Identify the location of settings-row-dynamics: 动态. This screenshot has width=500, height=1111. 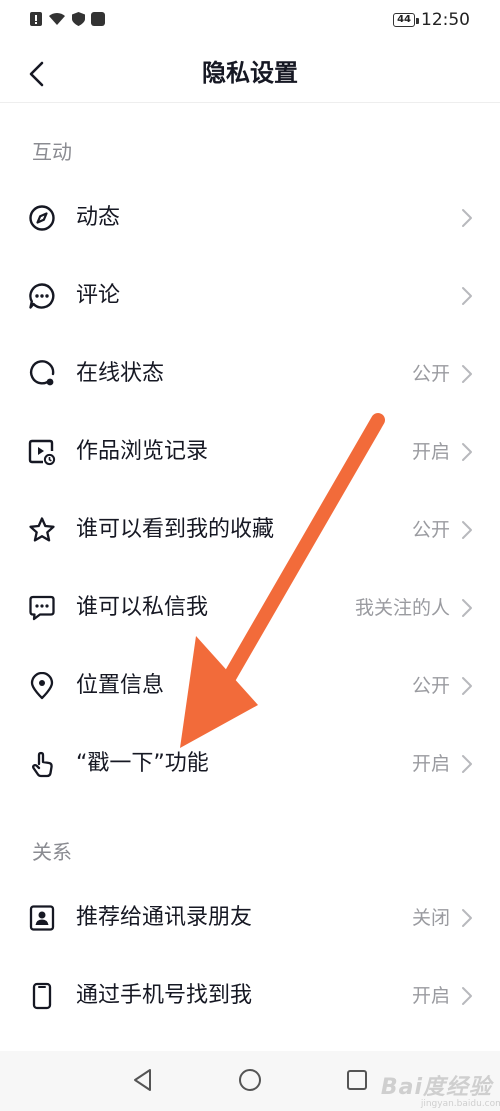
(250, 218).